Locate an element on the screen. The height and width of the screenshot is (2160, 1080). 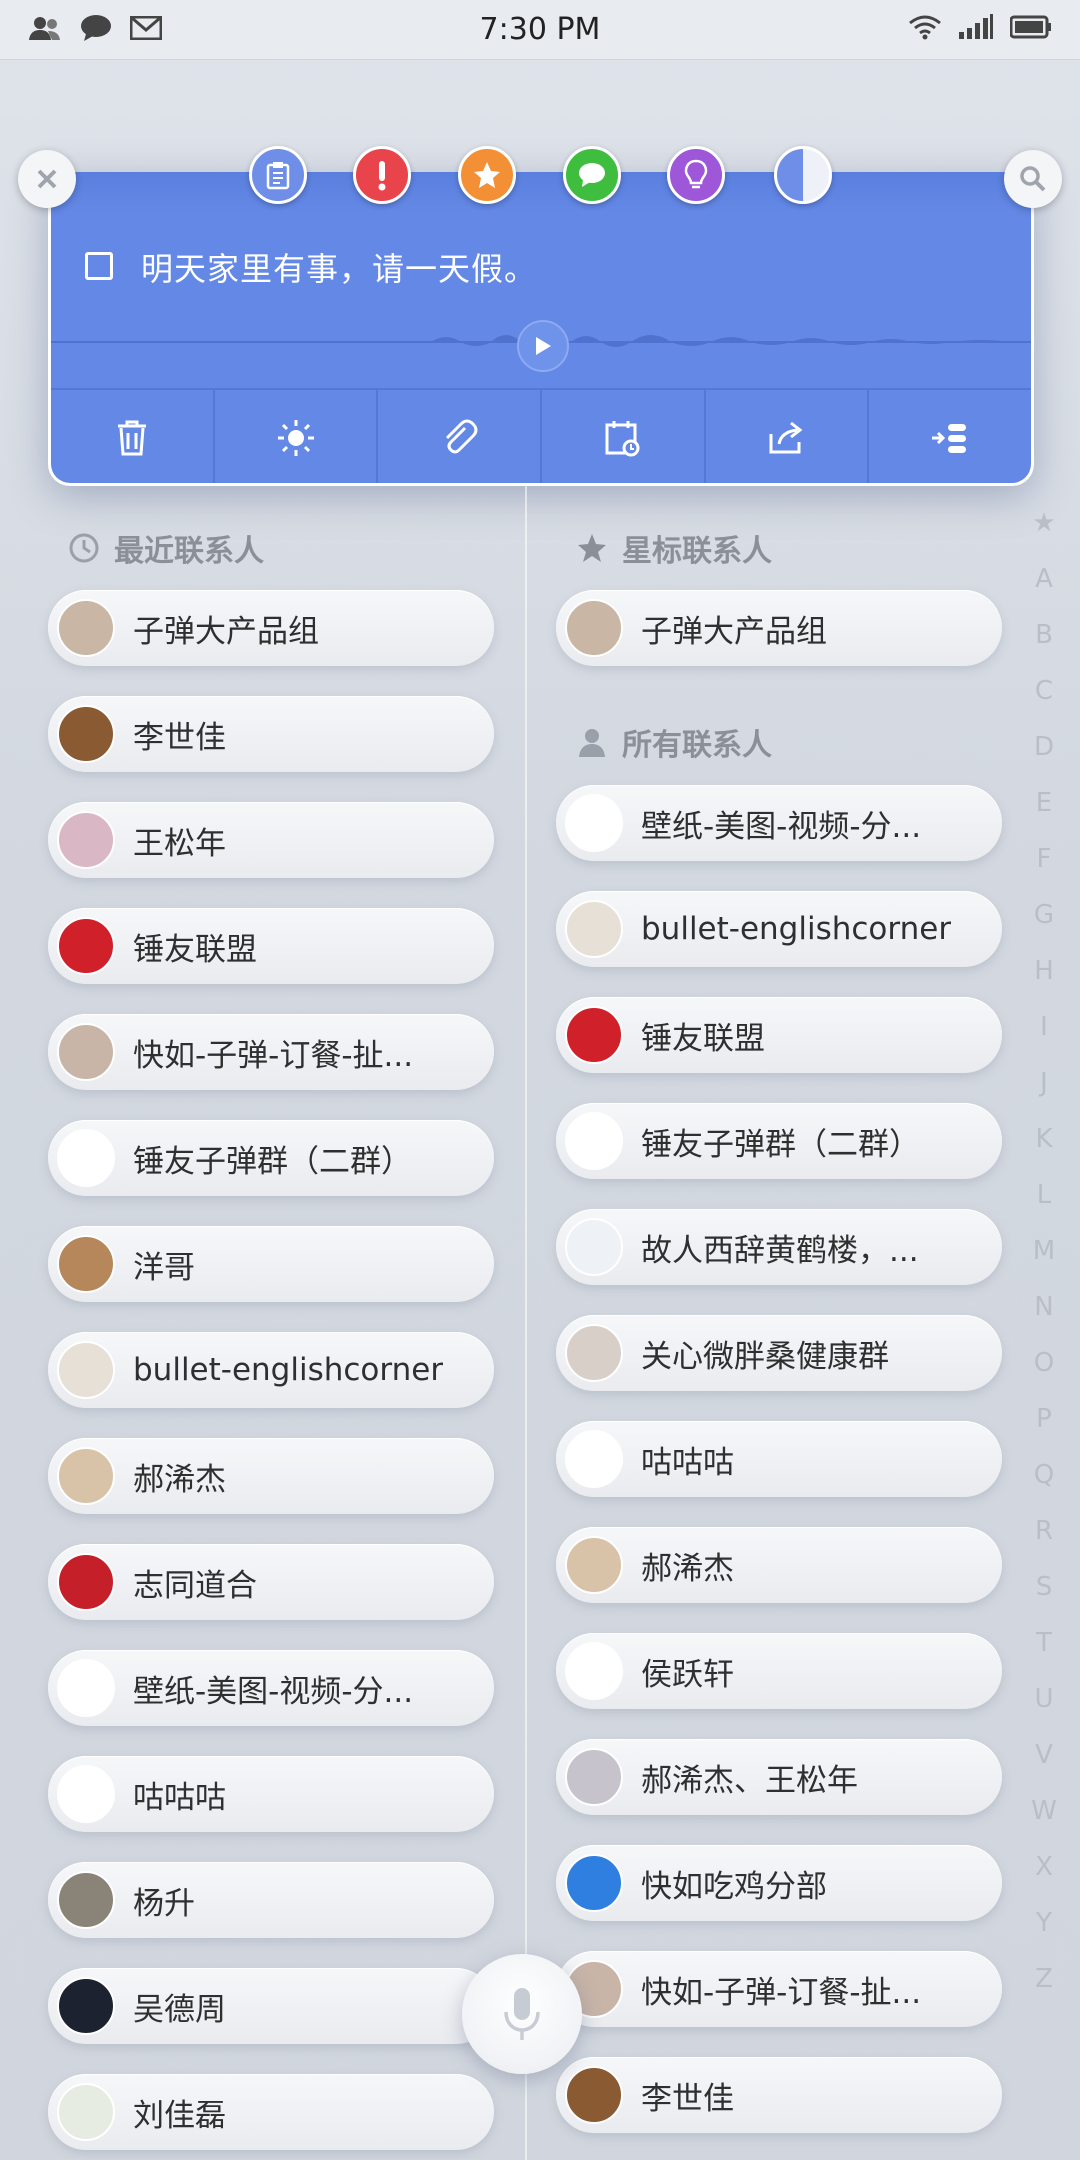
delete-button is located at coordinates (133, 436).